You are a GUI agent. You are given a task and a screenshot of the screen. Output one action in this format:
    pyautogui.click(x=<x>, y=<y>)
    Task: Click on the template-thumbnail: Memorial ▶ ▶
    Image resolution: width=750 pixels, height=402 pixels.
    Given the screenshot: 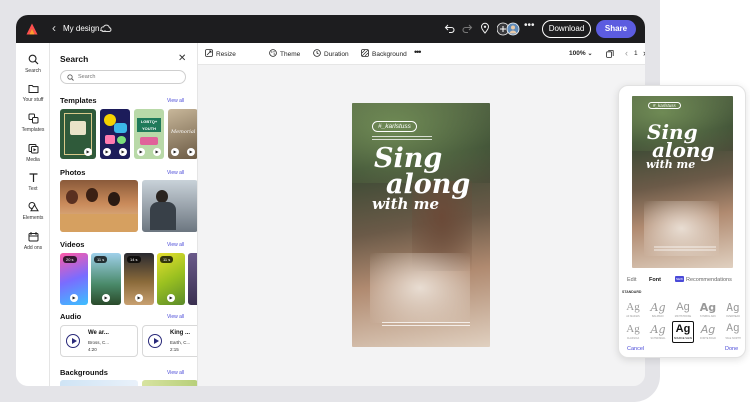 What is the action you would take?
    pyautogui.click(x=182, y=134)
    